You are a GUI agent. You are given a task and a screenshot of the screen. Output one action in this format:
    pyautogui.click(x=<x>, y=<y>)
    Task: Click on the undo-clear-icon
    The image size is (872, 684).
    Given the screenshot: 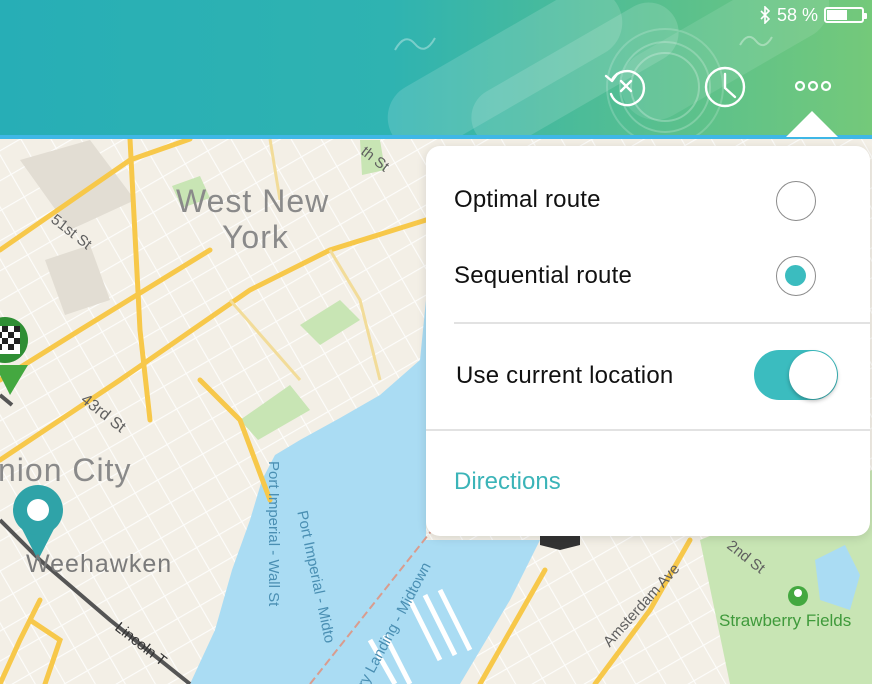 What is the action you would take?
    pyautogui.click(x=625, y=88)
    